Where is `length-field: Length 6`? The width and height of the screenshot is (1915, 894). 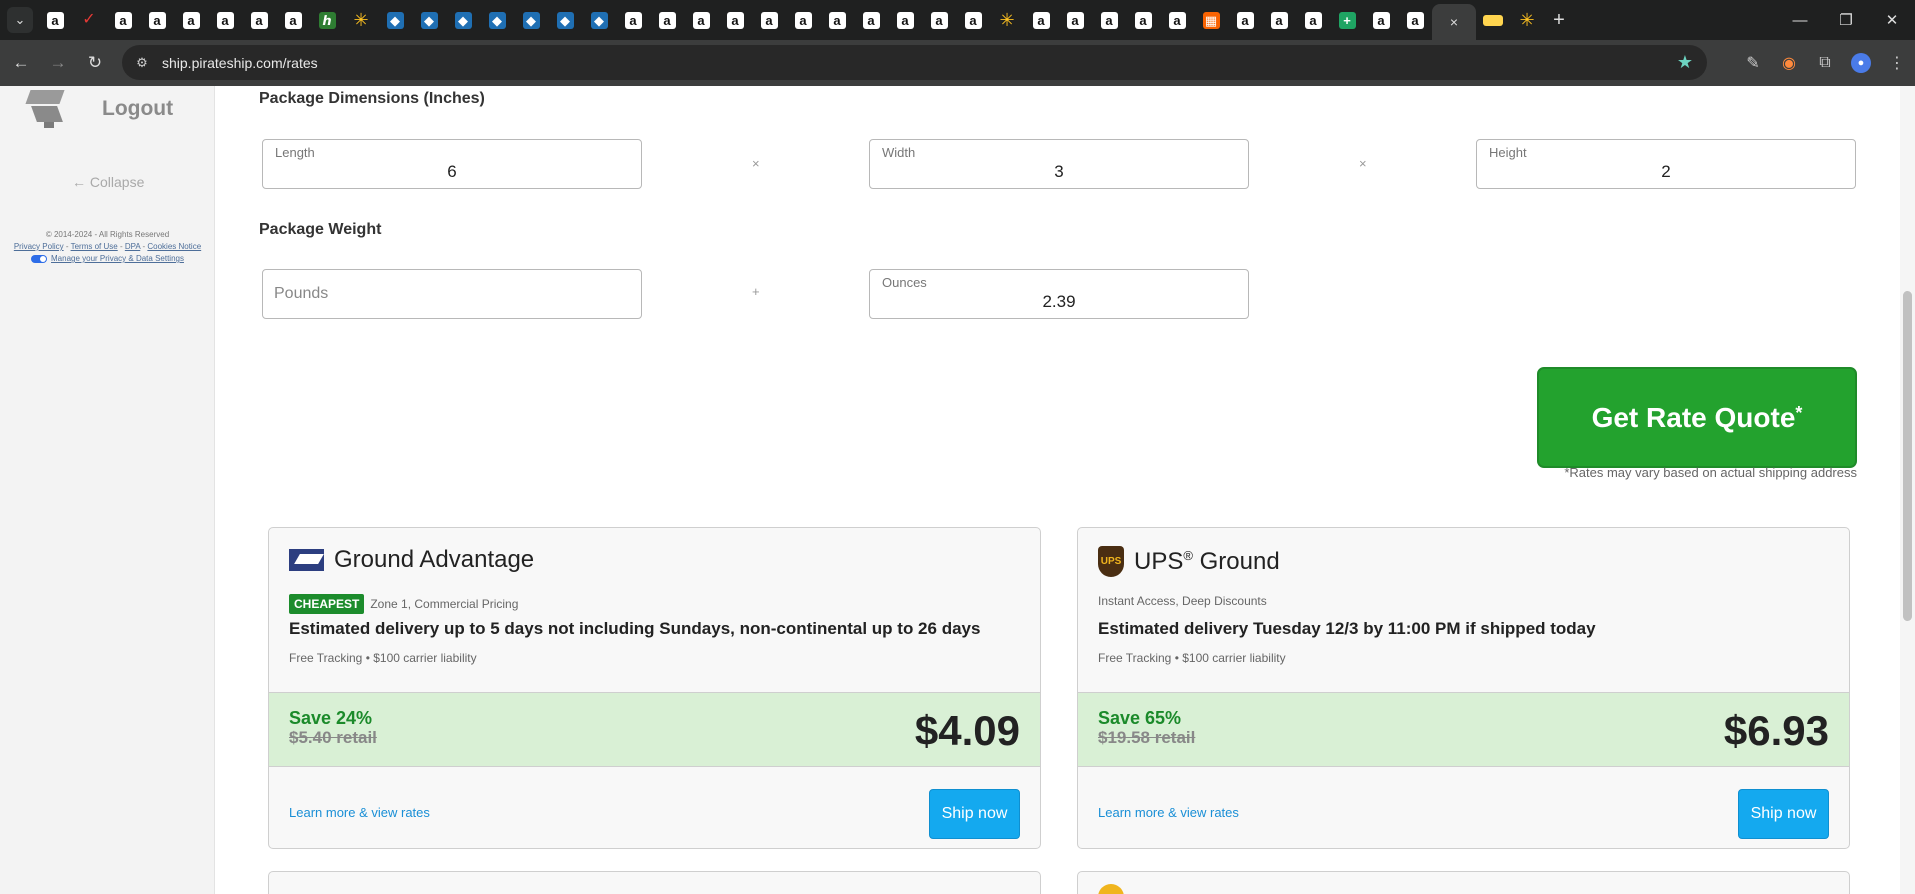
length-field: Length 6 is located at coordinates (452, 164).